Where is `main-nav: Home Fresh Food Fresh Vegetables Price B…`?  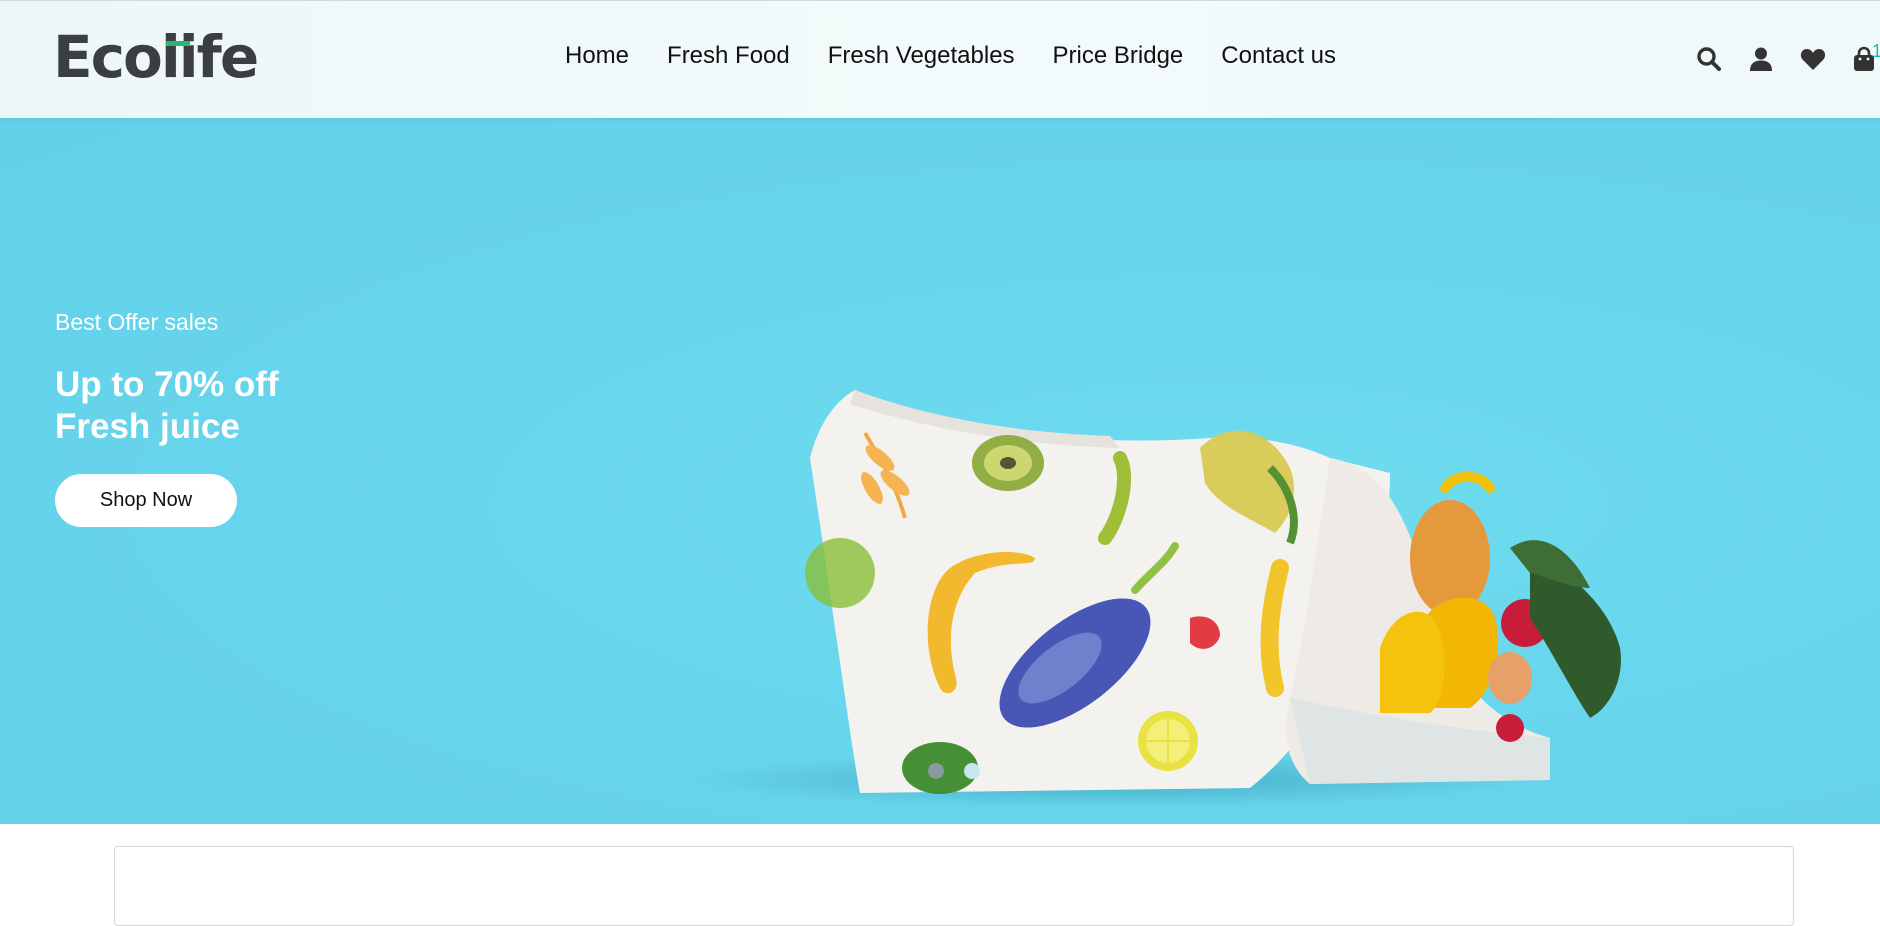
main-nav: Home Fresh Food Fresh Vegetables Price B… is located at coordinates (950, 56).